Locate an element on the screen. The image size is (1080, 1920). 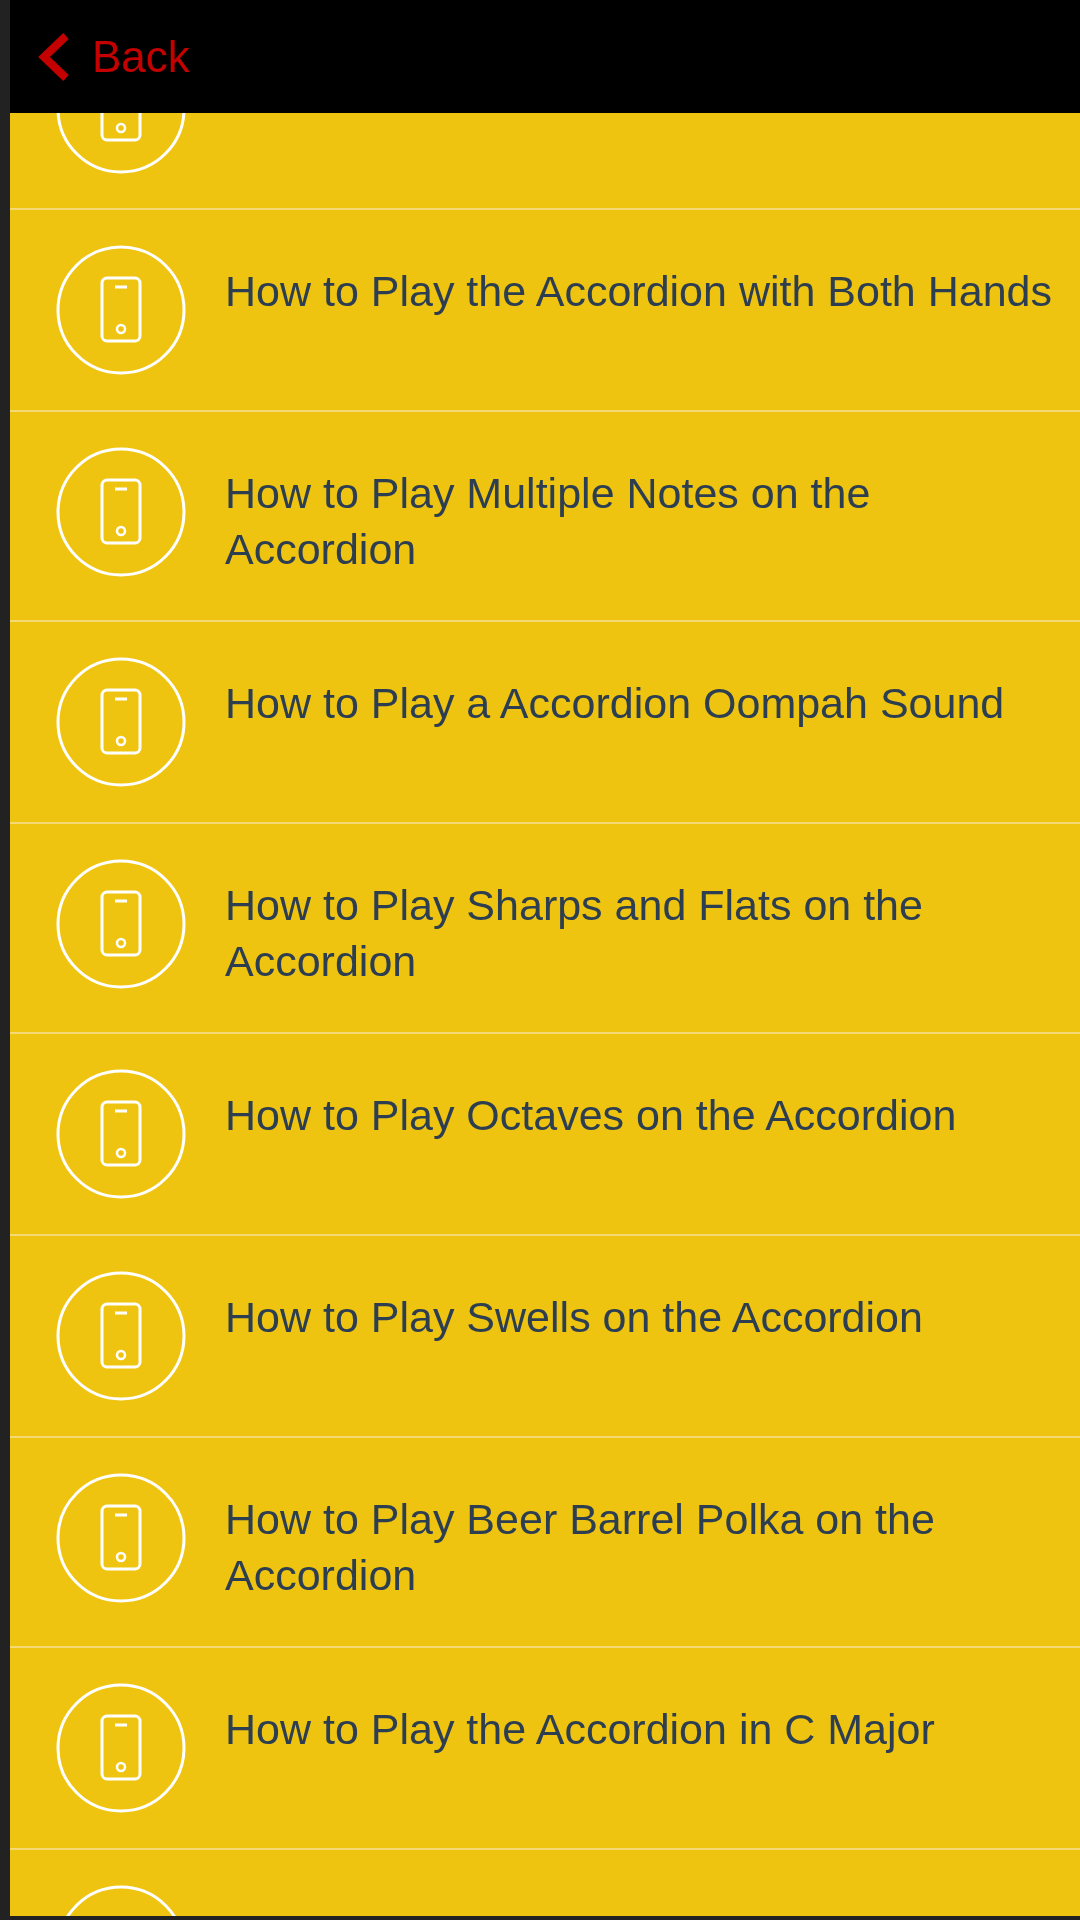
item-title: How to Play Beer Barrel Polka on the Accordion is located at coordinates (580, 1547).